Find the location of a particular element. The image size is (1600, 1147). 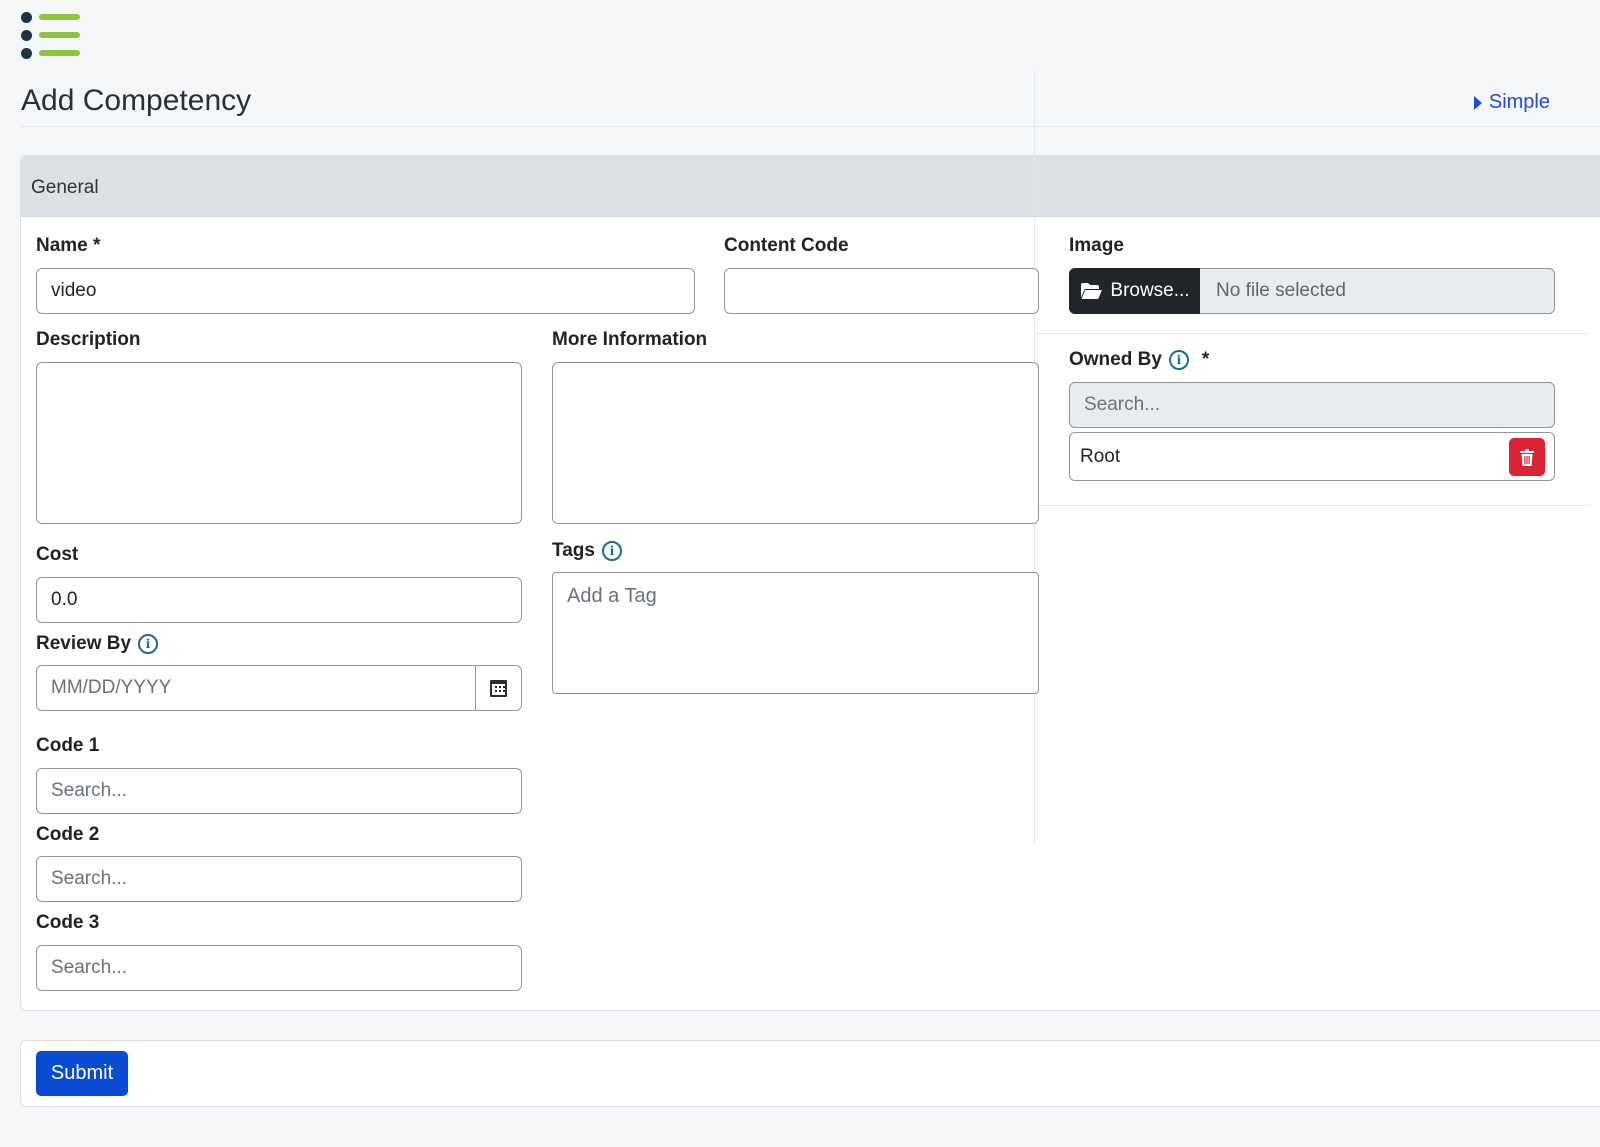

code-3-label: Code 3 is located at coordinates (68, 922).